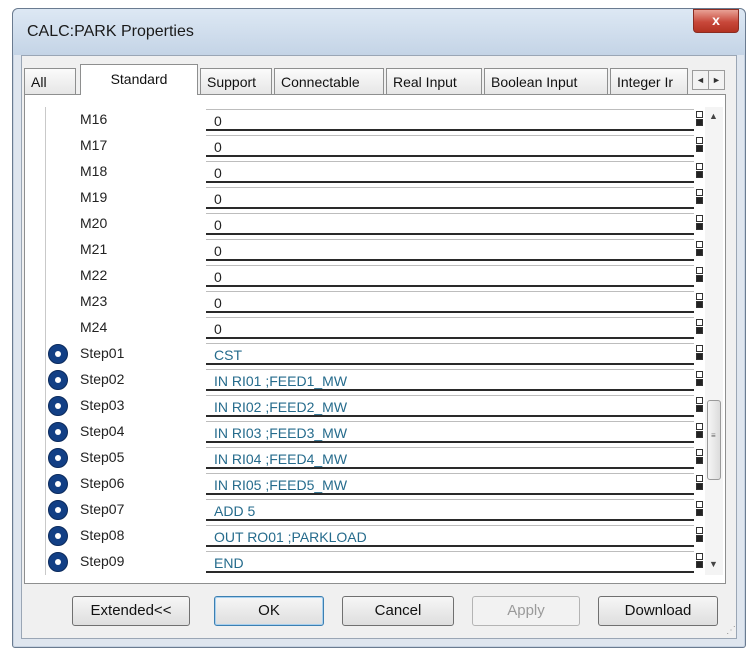  Describe the element at coordinates (94, 171) in the screenshot. I see `param-label: M18` at that location.